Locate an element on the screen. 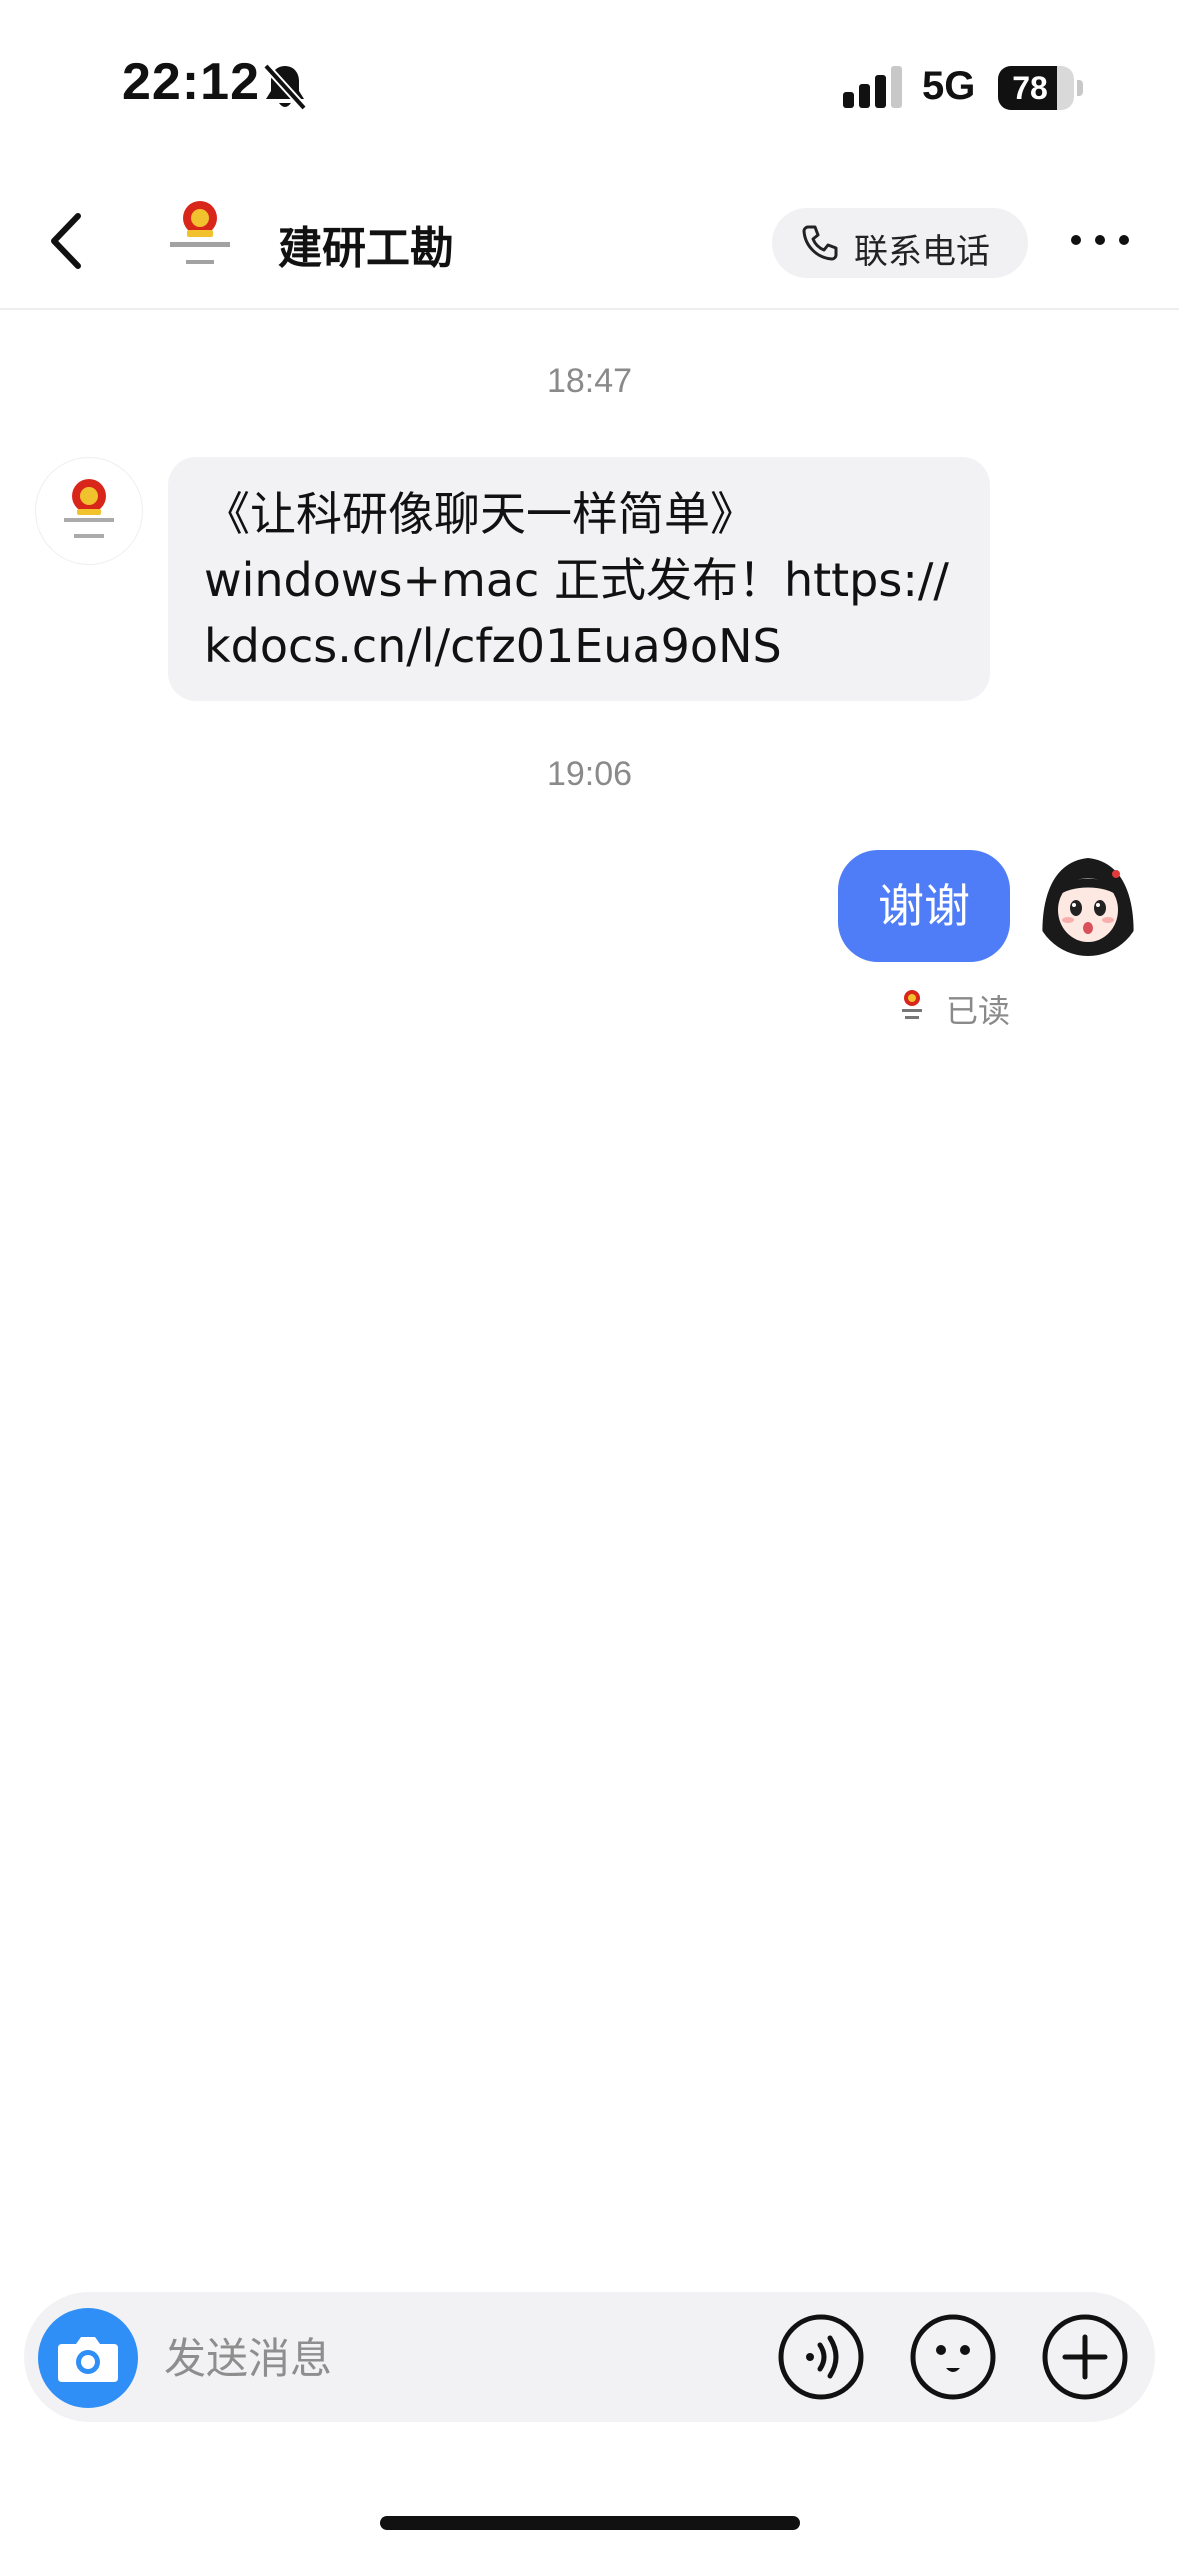 Image resolution: width=1179 pixels, height=2556 pixels. status-bar: 22:12 5G 78 is located at coordinates (589, 85).